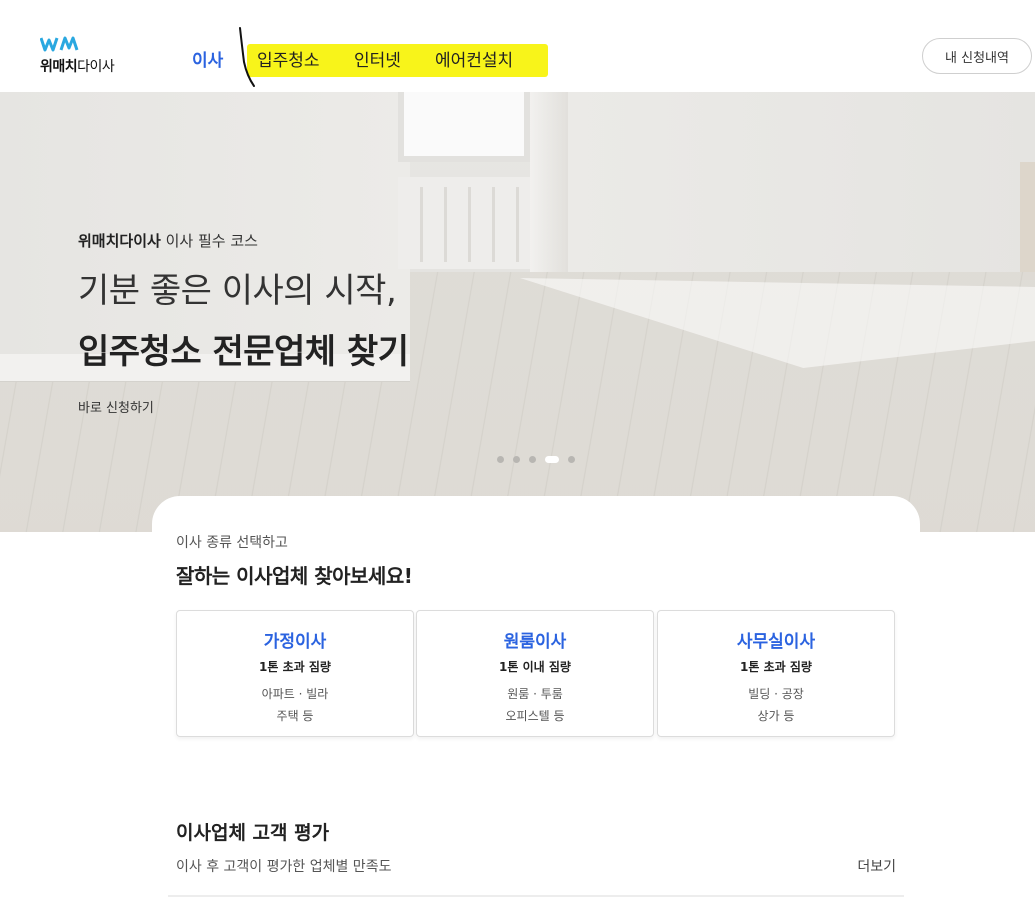  What do you see at coordinates (85, 56) in the screenshot?
I see `logo: 위매치다이사` at bounding box center [85, 56].